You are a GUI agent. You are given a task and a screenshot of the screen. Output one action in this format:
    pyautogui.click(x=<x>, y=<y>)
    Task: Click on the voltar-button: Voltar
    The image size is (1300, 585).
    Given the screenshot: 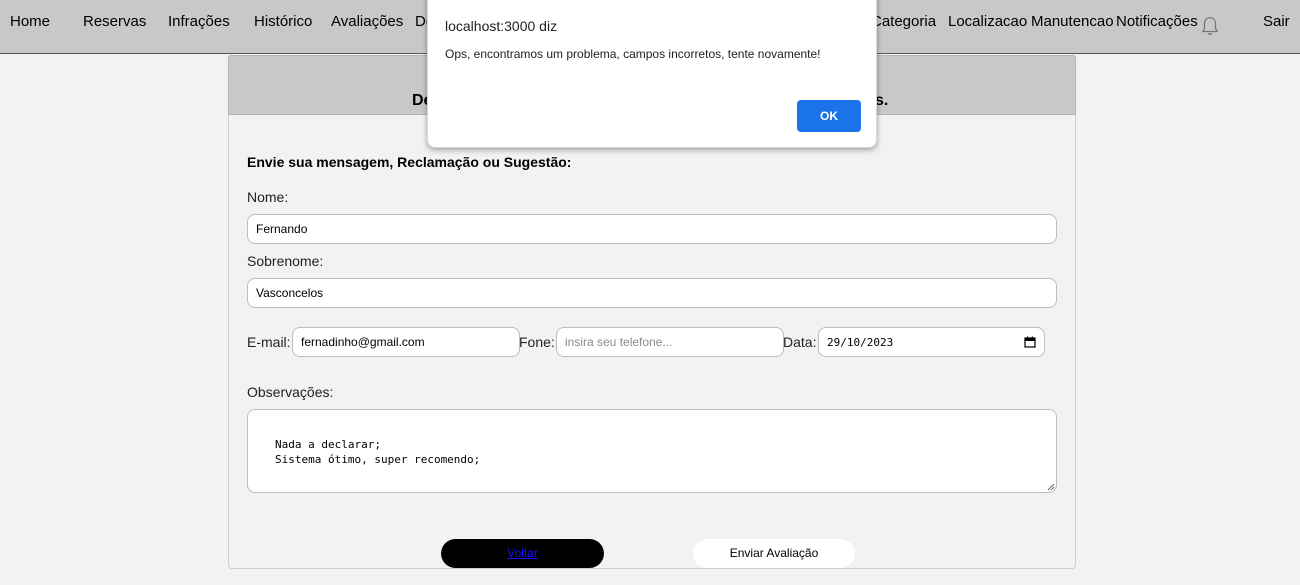 What is the action you would take?
    pyautogui.click(x=522, y=553)
    